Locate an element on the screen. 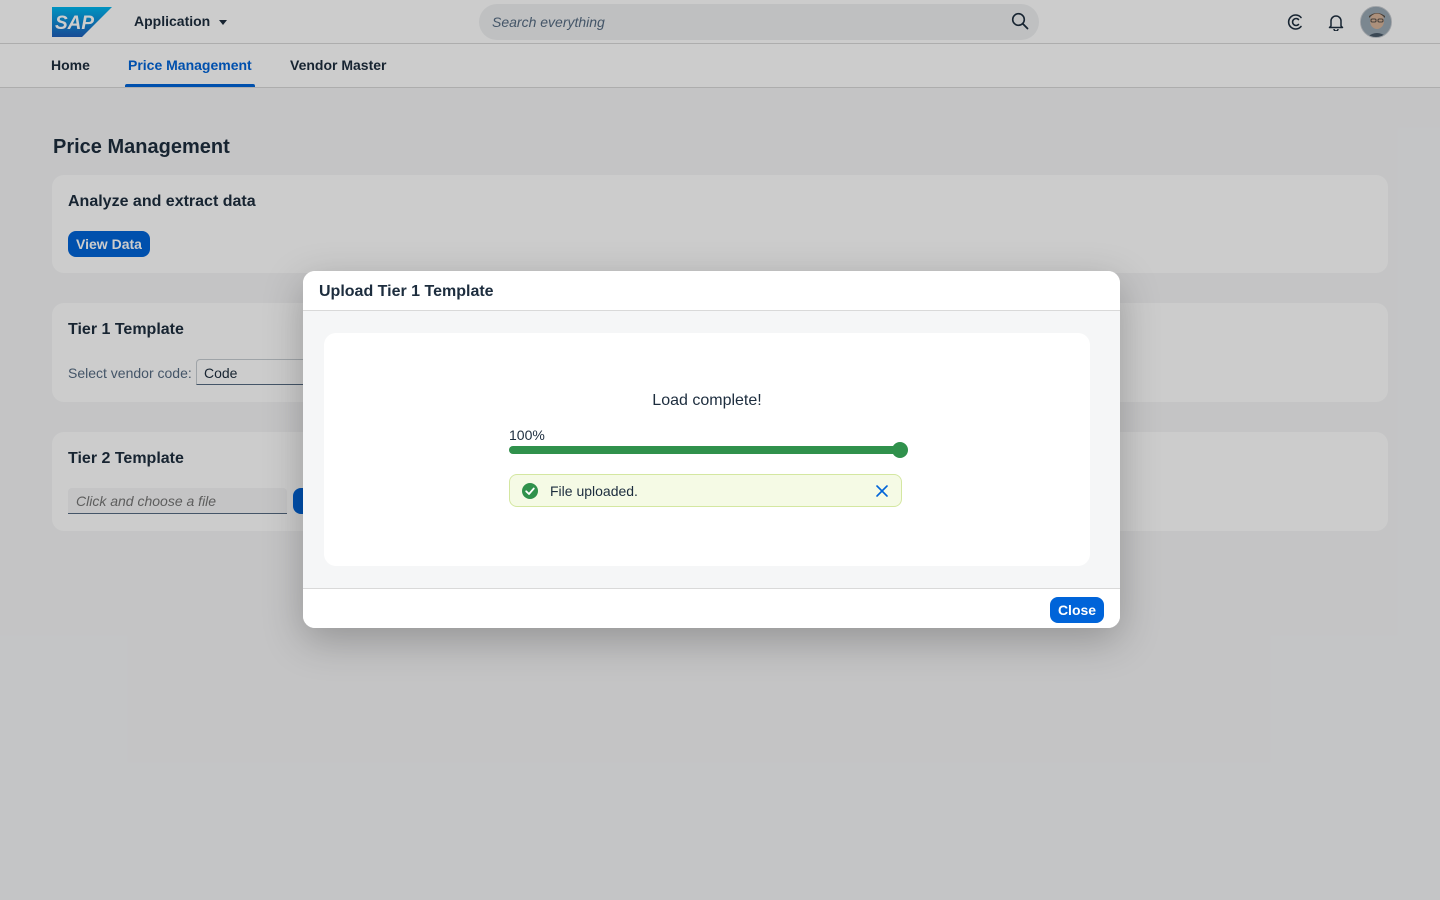  load-complete-message: Load complete! is located at coordinates (707, 400).